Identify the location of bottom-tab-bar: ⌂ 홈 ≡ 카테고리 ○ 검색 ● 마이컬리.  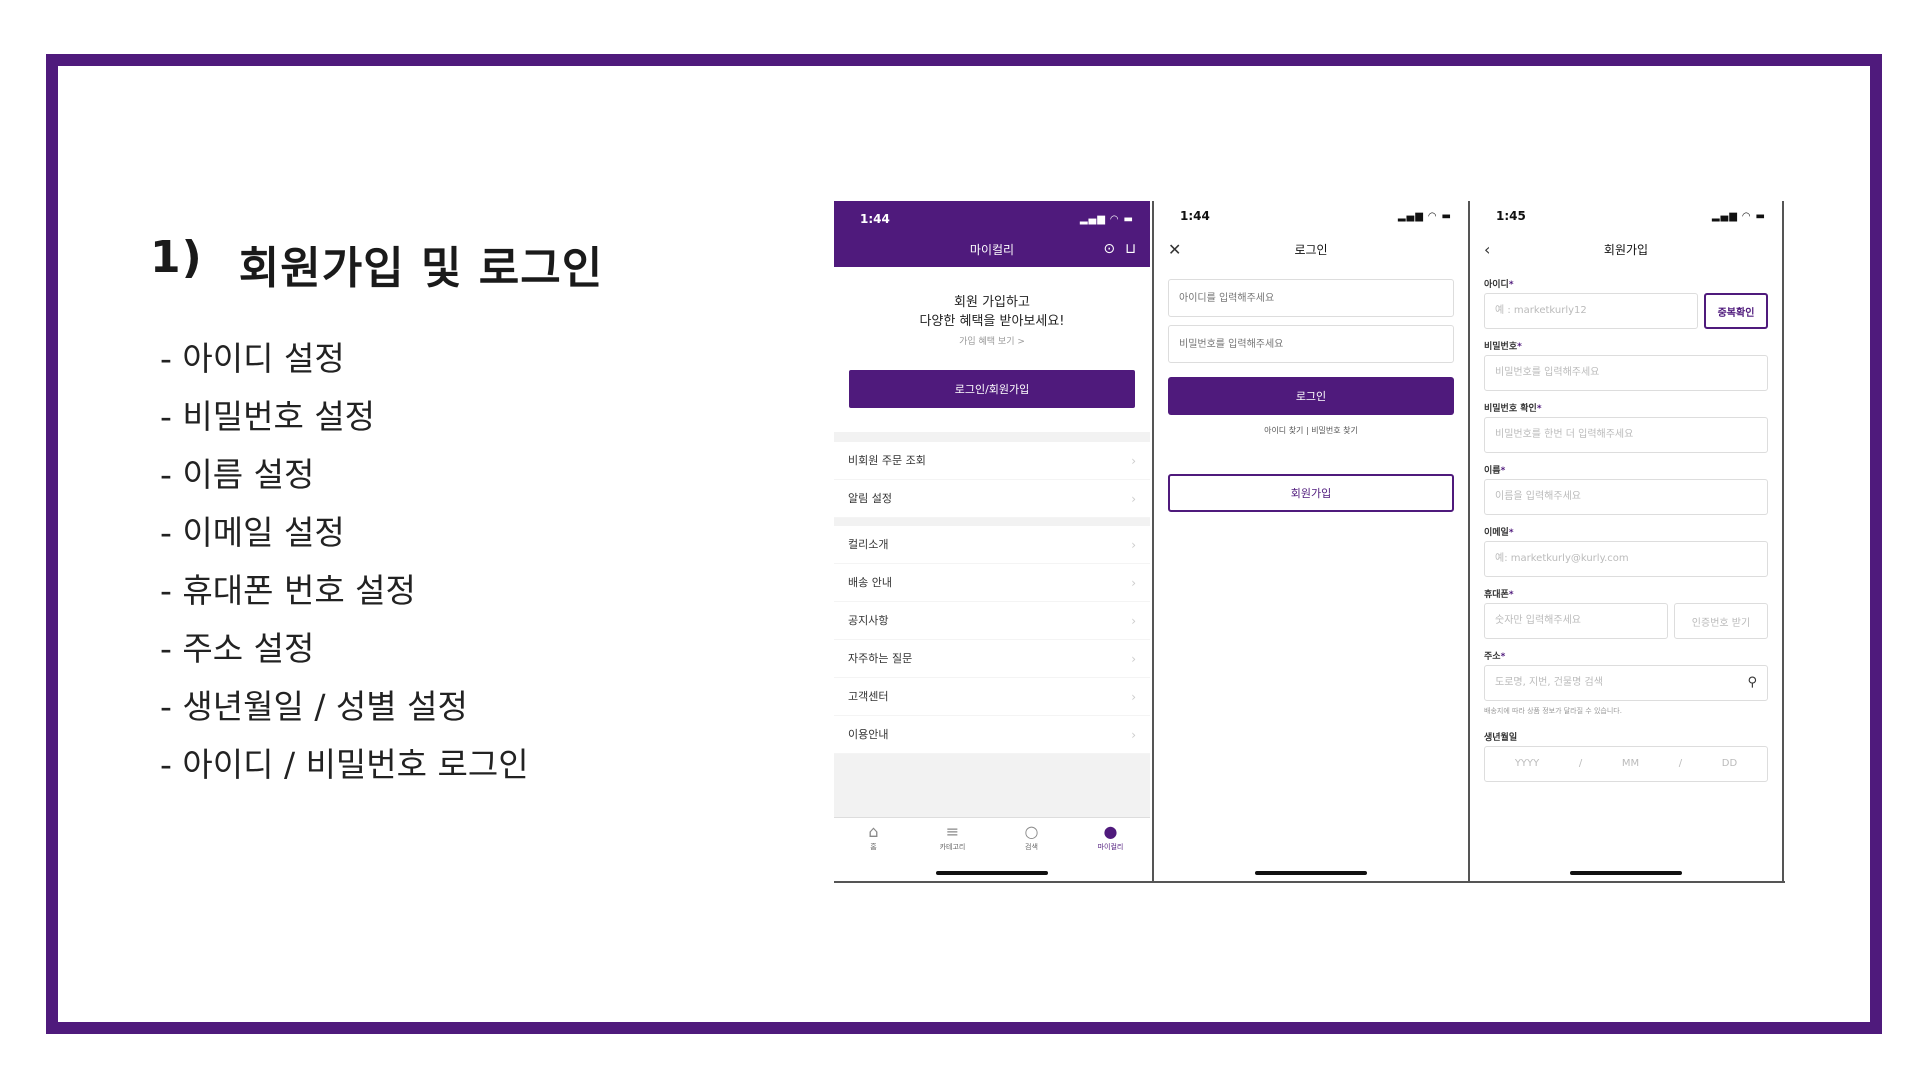
(992, 849).